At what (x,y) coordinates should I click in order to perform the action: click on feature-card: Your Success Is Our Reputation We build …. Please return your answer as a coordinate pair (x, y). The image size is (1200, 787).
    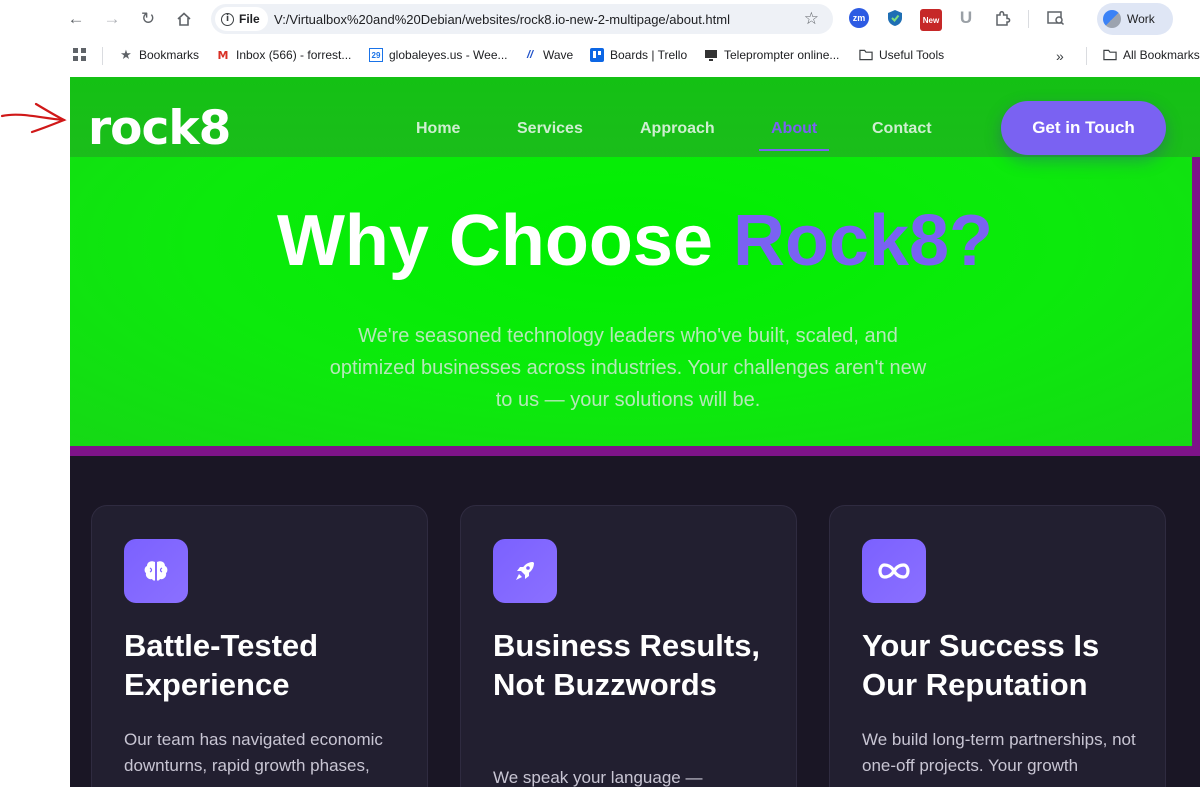
    Looking at the image, I should click on (997, 646).